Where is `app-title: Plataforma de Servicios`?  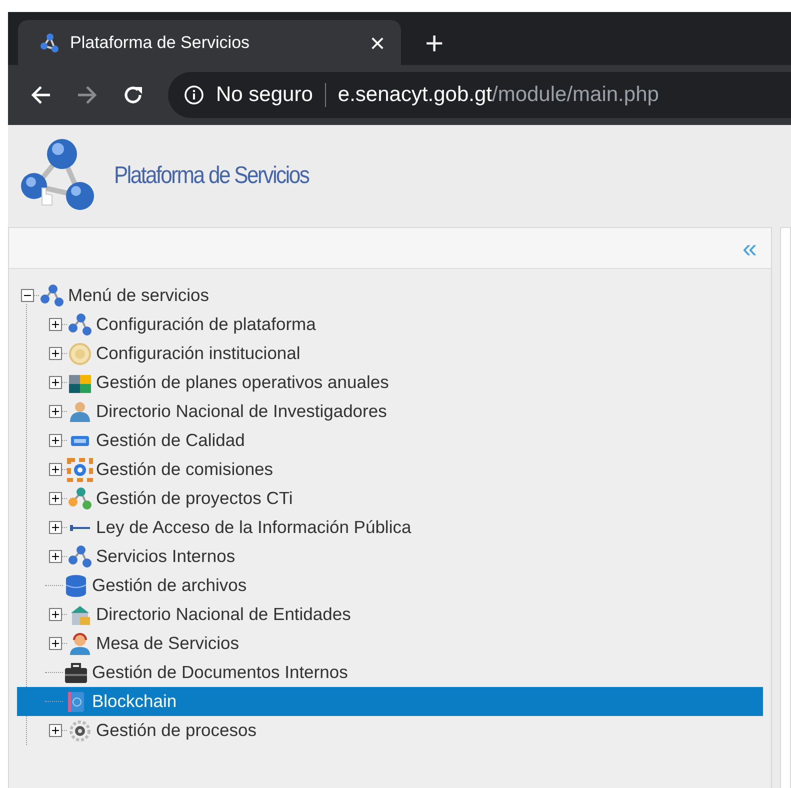
app-title: Plataforma de Servicios is located at coordinates (211, 176).